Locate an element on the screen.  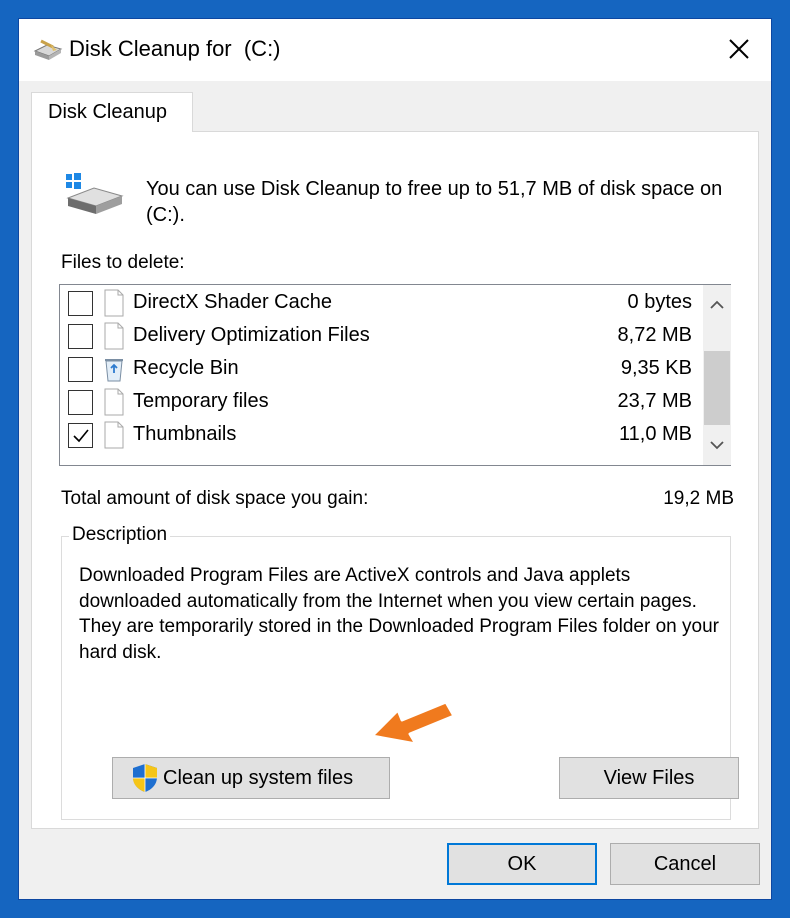
file-name: DirectX Shader Cache is located at coordinates (232, 302).